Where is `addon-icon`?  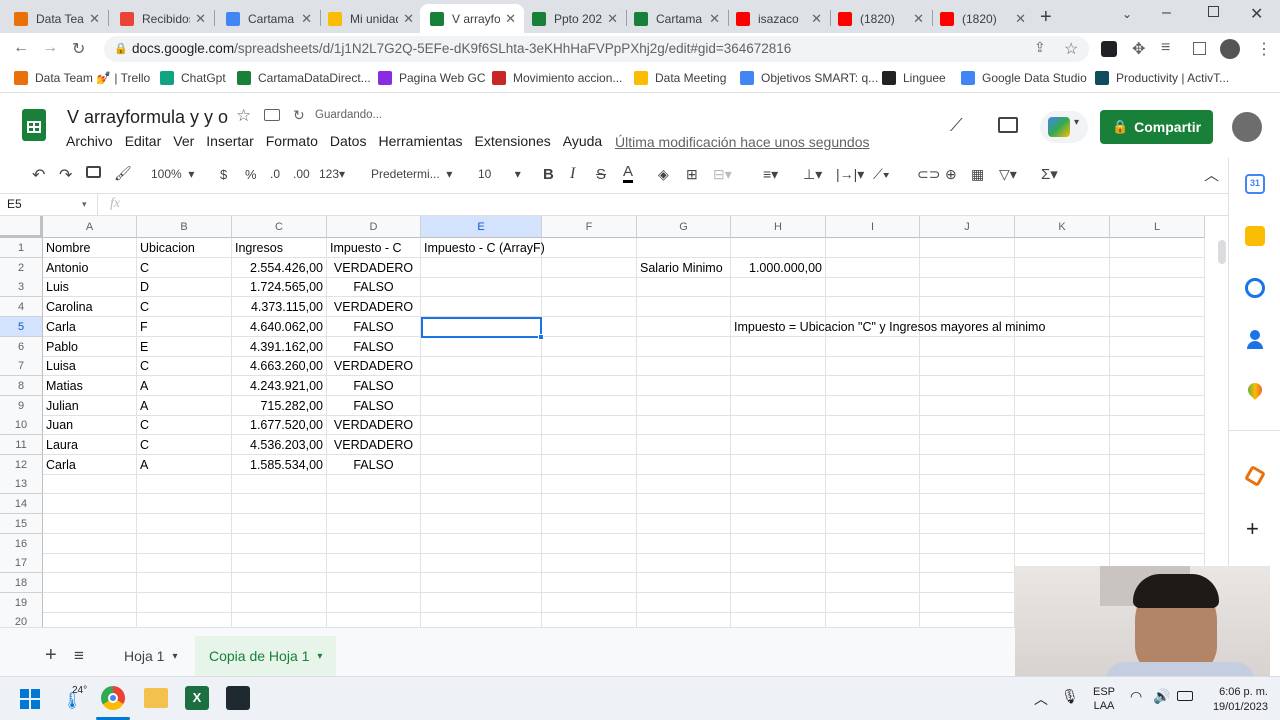
addon-icon is located at coordinates (1255, 476).